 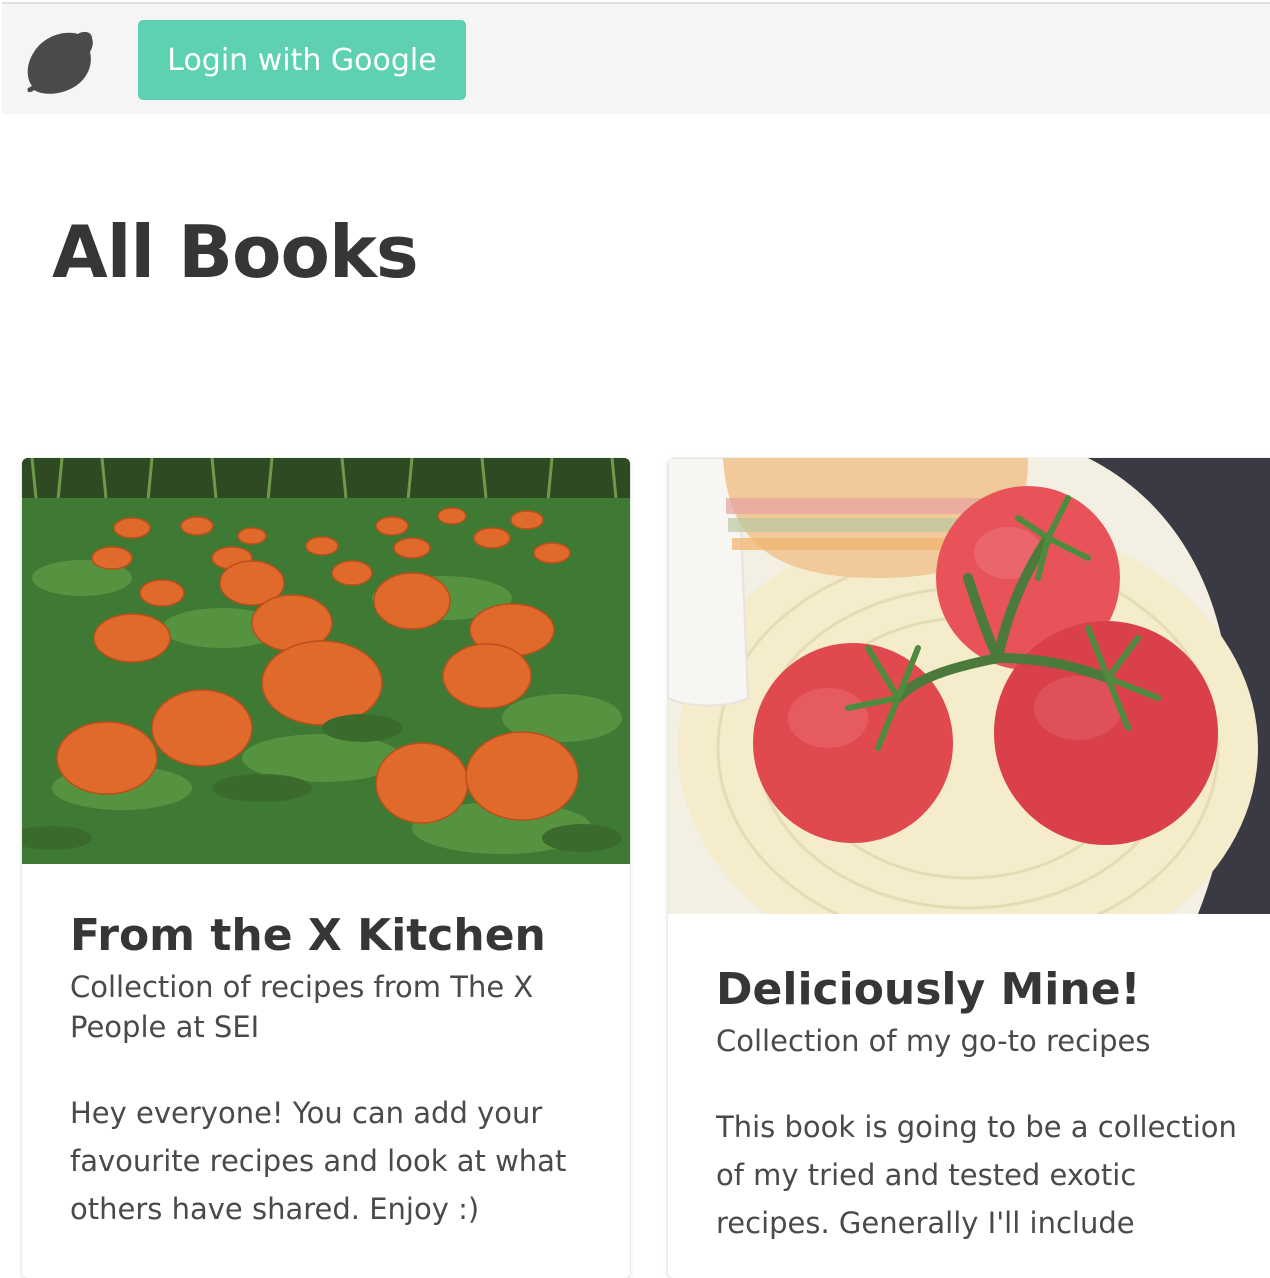 What do you see at coordinates (60, 62) in the screenshot?
I see `lemon-icon` at bounding box center [60, 62].